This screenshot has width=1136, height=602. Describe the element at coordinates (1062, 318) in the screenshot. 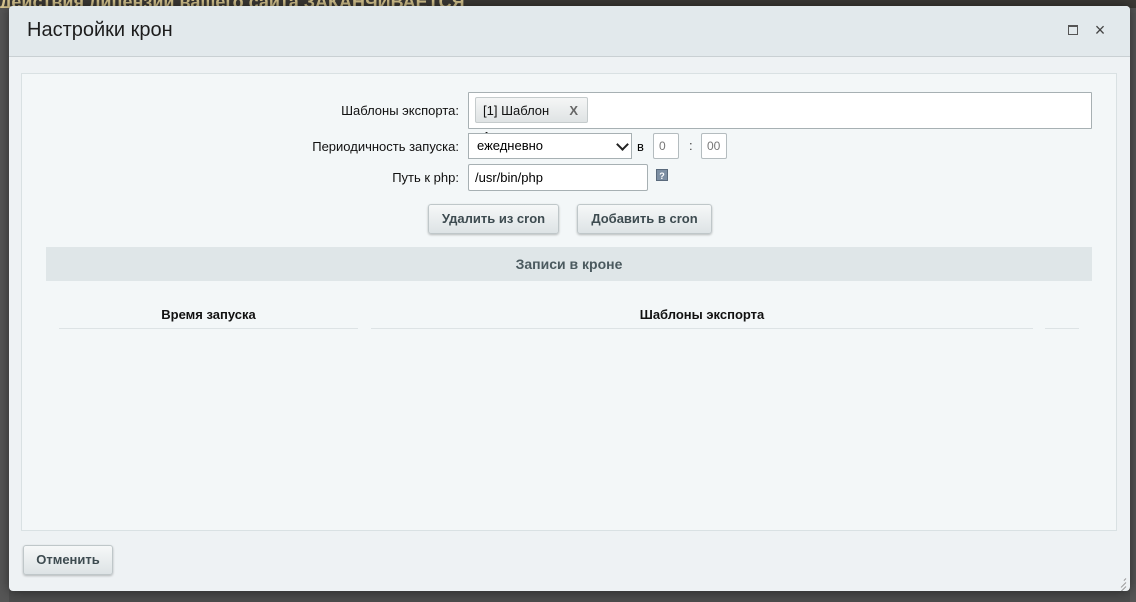

I see `column-header-actions` at that location.